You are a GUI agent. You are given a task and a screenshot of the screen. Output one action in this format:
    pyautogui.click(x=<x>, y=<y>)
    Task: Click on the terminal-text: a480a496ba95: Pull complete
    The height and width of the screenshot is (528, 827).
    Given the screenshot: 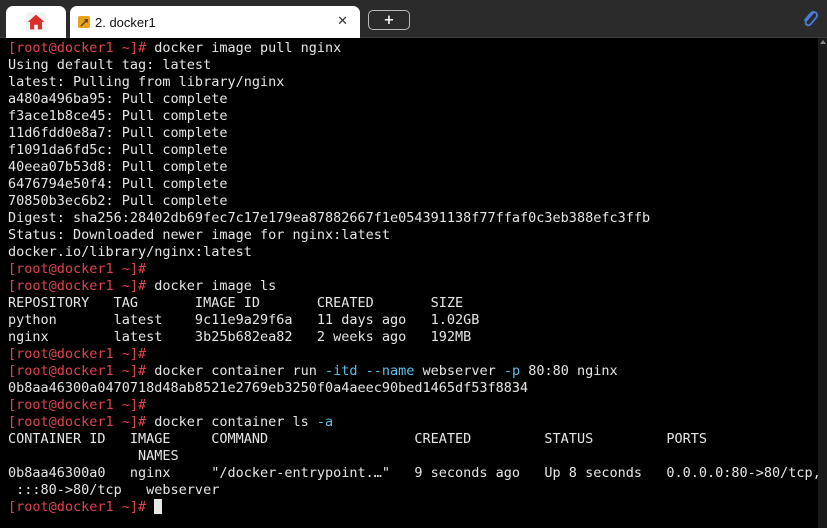 What is the action you would take?
    pyautogui.click(x=118, y=99)
    